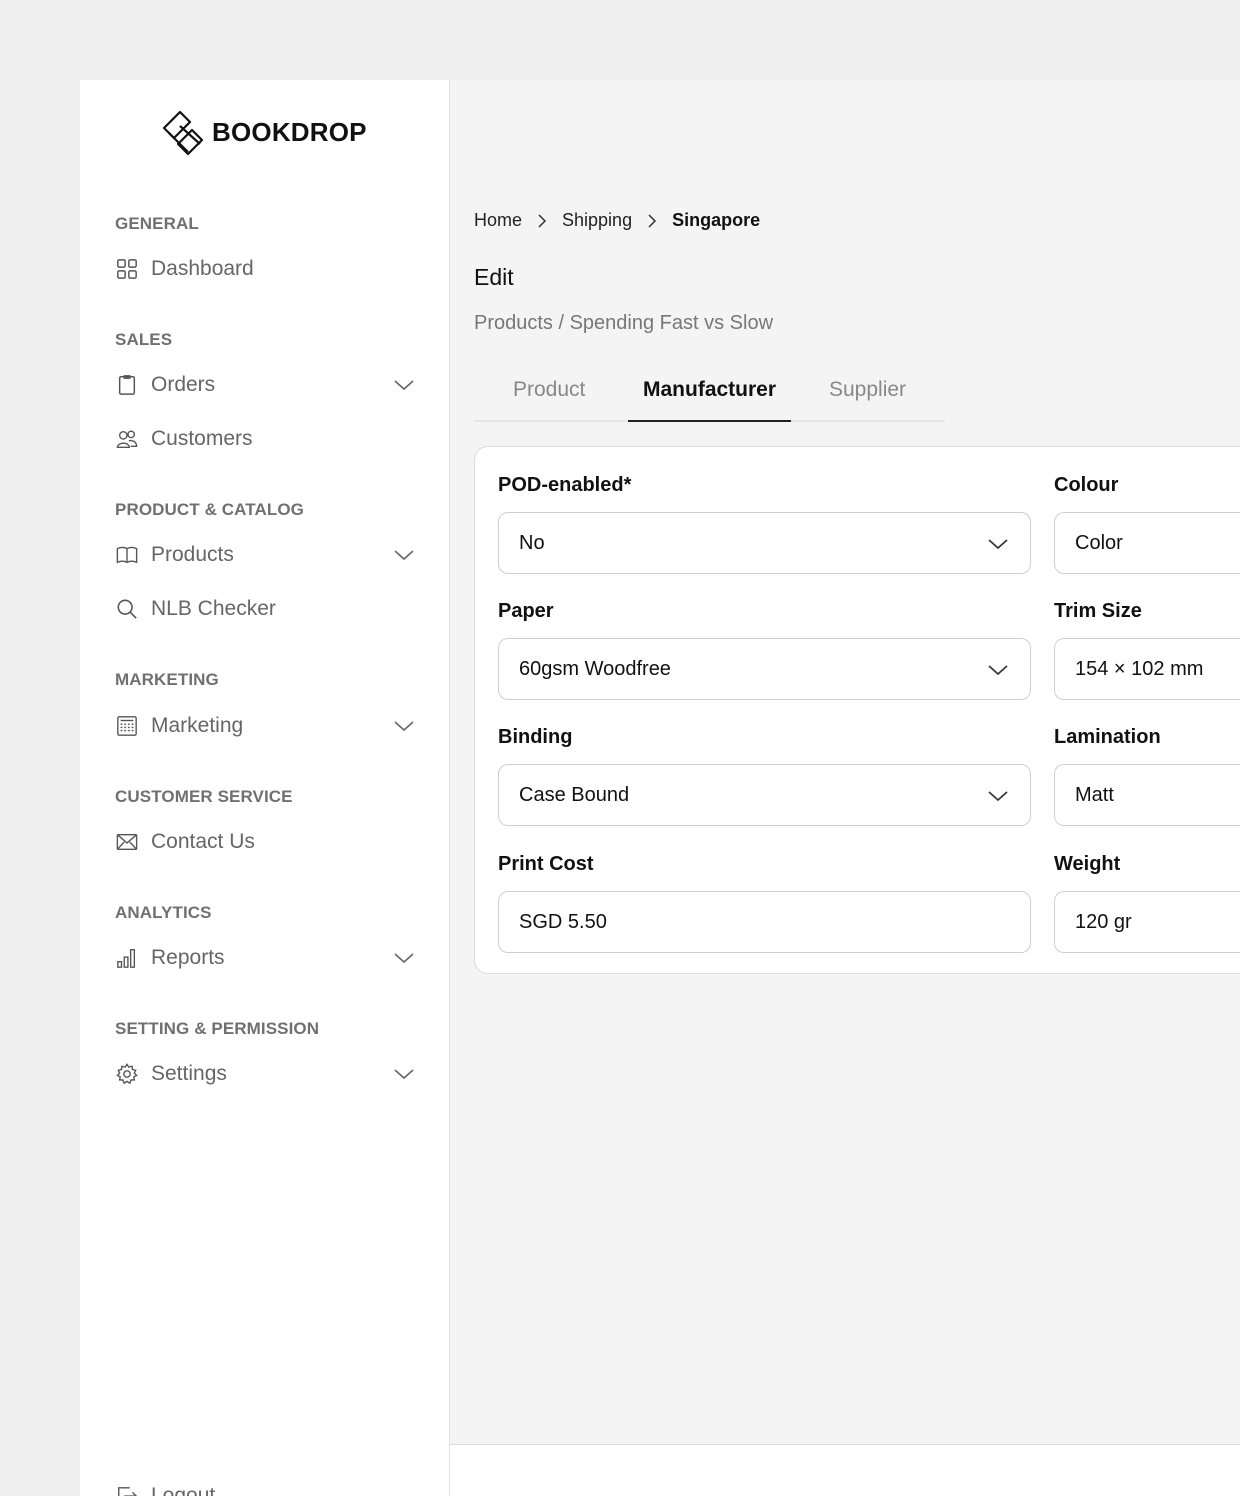 Image resolution: width=1240 pixels, height=1496 pixels. I want to click on pod-enabled-label: POD-enabled*, so click(565, 485).